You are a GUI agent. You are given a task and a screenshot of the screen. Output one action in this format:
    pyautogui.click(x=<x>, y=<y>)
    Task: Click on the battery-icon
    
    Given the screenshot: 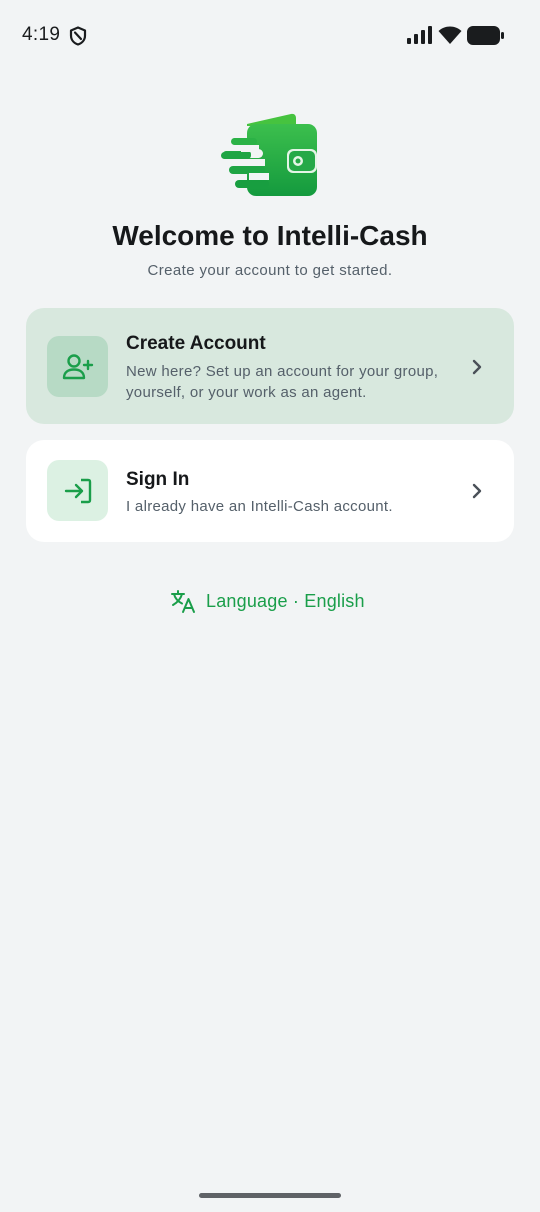 What is the action you would take?
    pyautogui.click(x=485, y=35)
    